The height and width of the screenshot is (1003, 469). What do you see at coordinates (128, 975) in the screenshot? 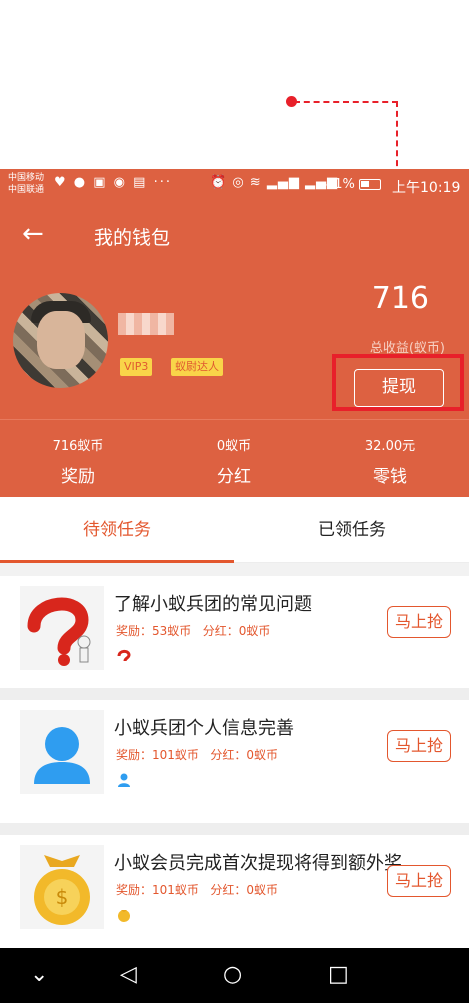
I see `back-triangle-icon: ◁` at bounding box center [128, 975].